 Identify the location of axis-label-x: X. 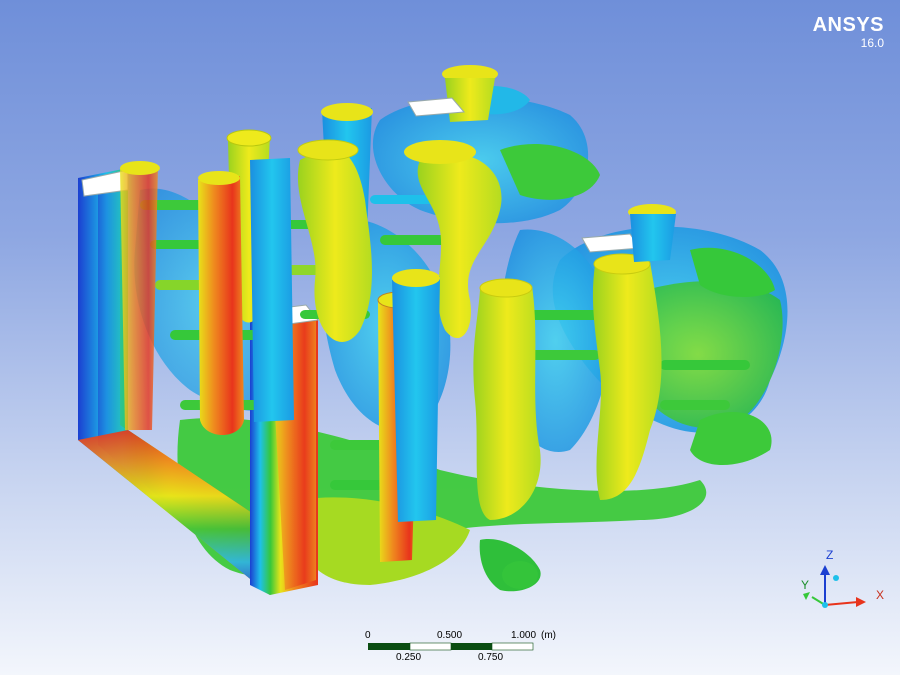
(880, 595).